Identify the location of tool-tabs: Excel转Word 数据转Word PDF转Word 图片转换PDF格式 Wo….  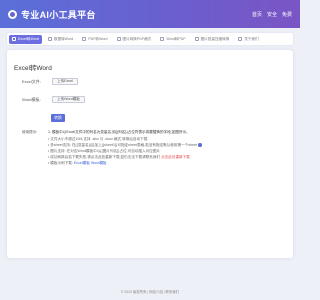
(150, 39).